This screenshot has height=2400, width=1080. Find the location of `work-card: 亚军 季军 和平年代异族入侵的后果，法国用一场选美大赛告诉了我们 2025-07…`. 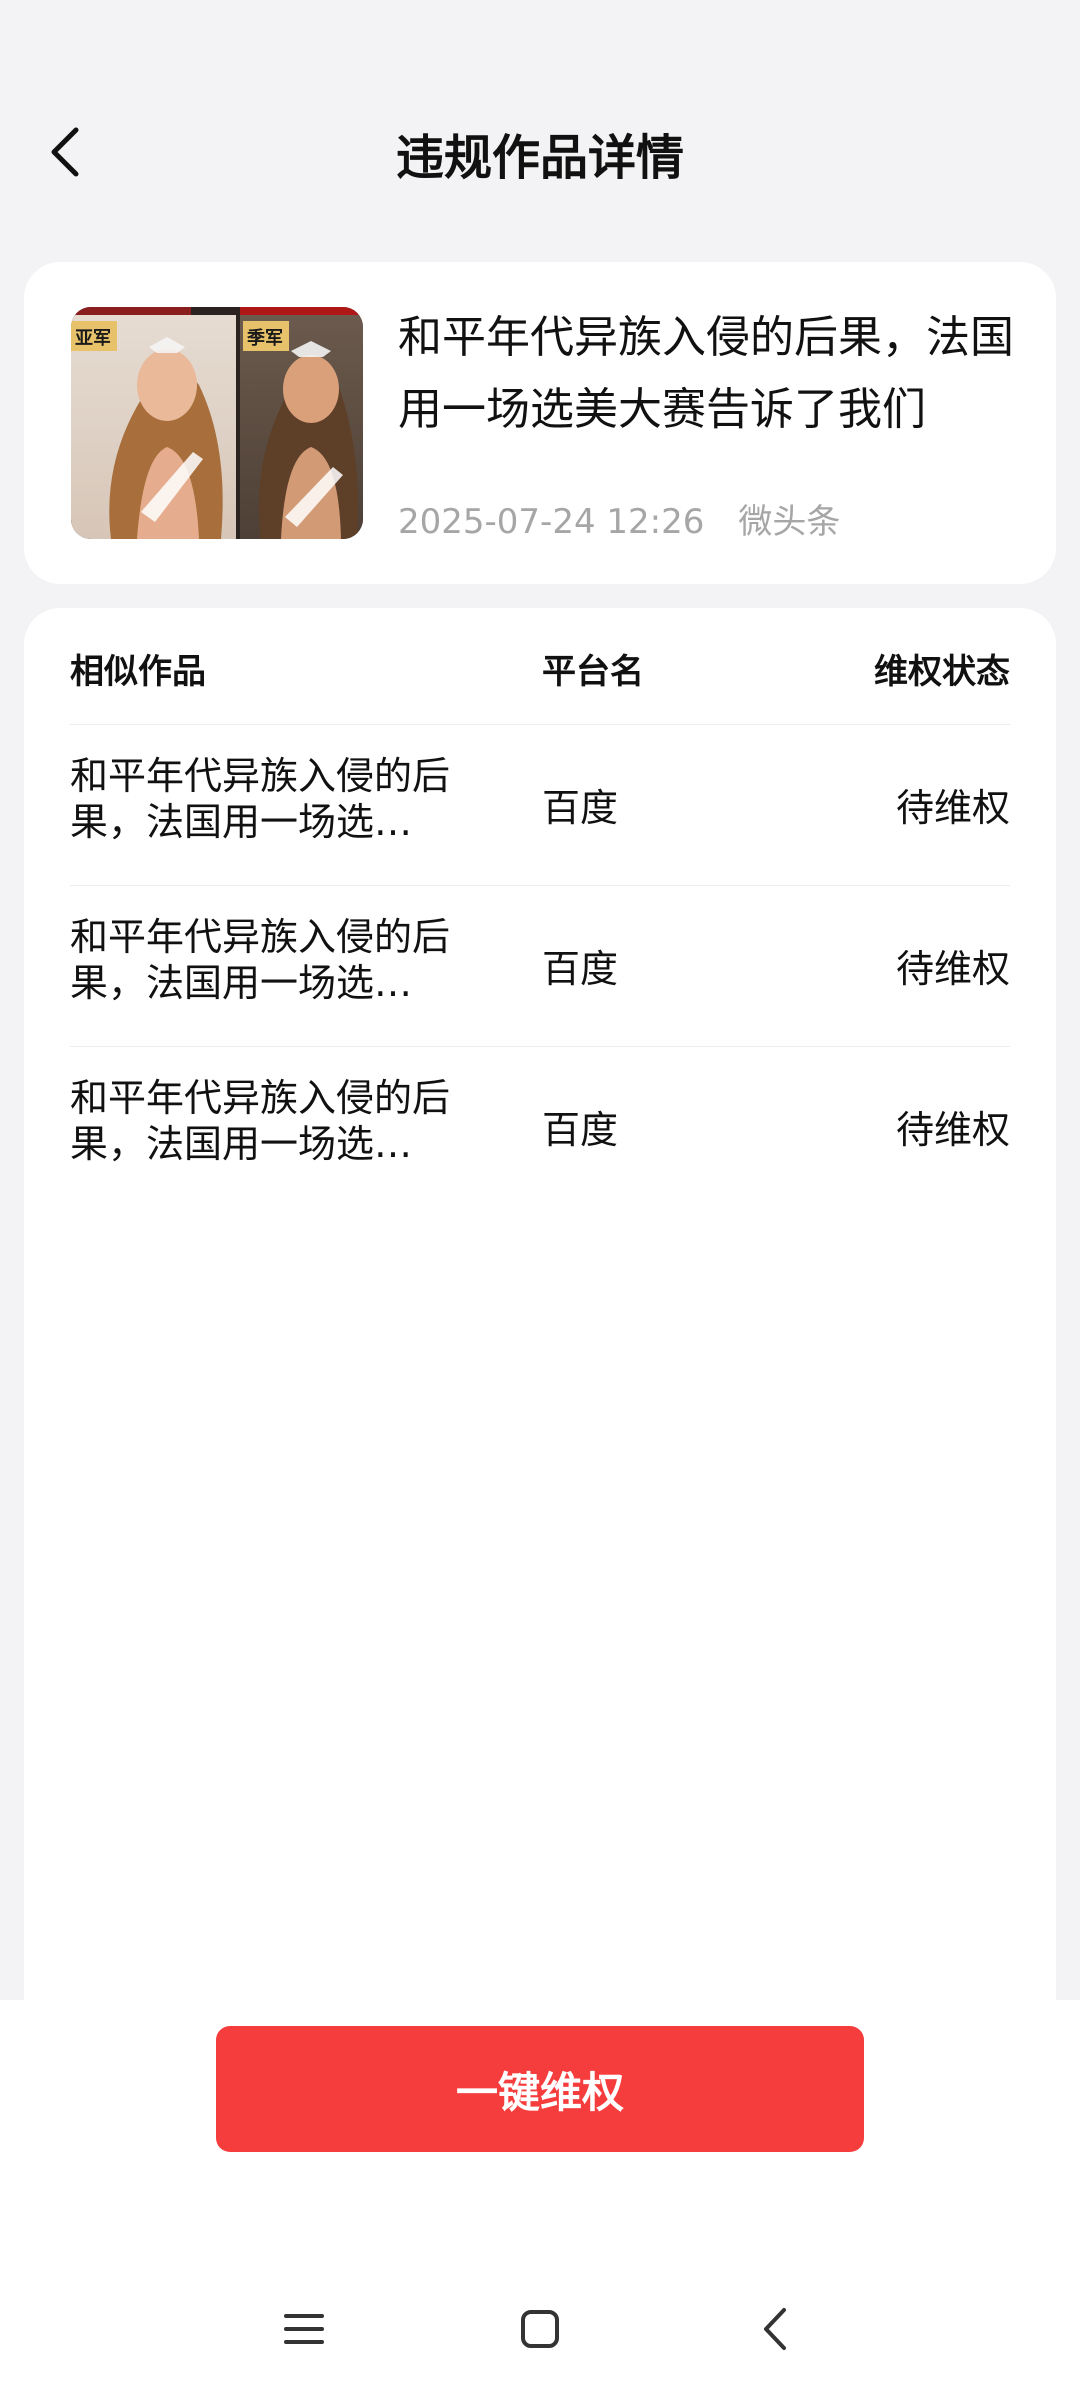

work-card: 亚军 季军 和平年代异族入侵的后果，法国用一场选美大赛告诉了我们 2025-07… is located at coordinates (540, 423).